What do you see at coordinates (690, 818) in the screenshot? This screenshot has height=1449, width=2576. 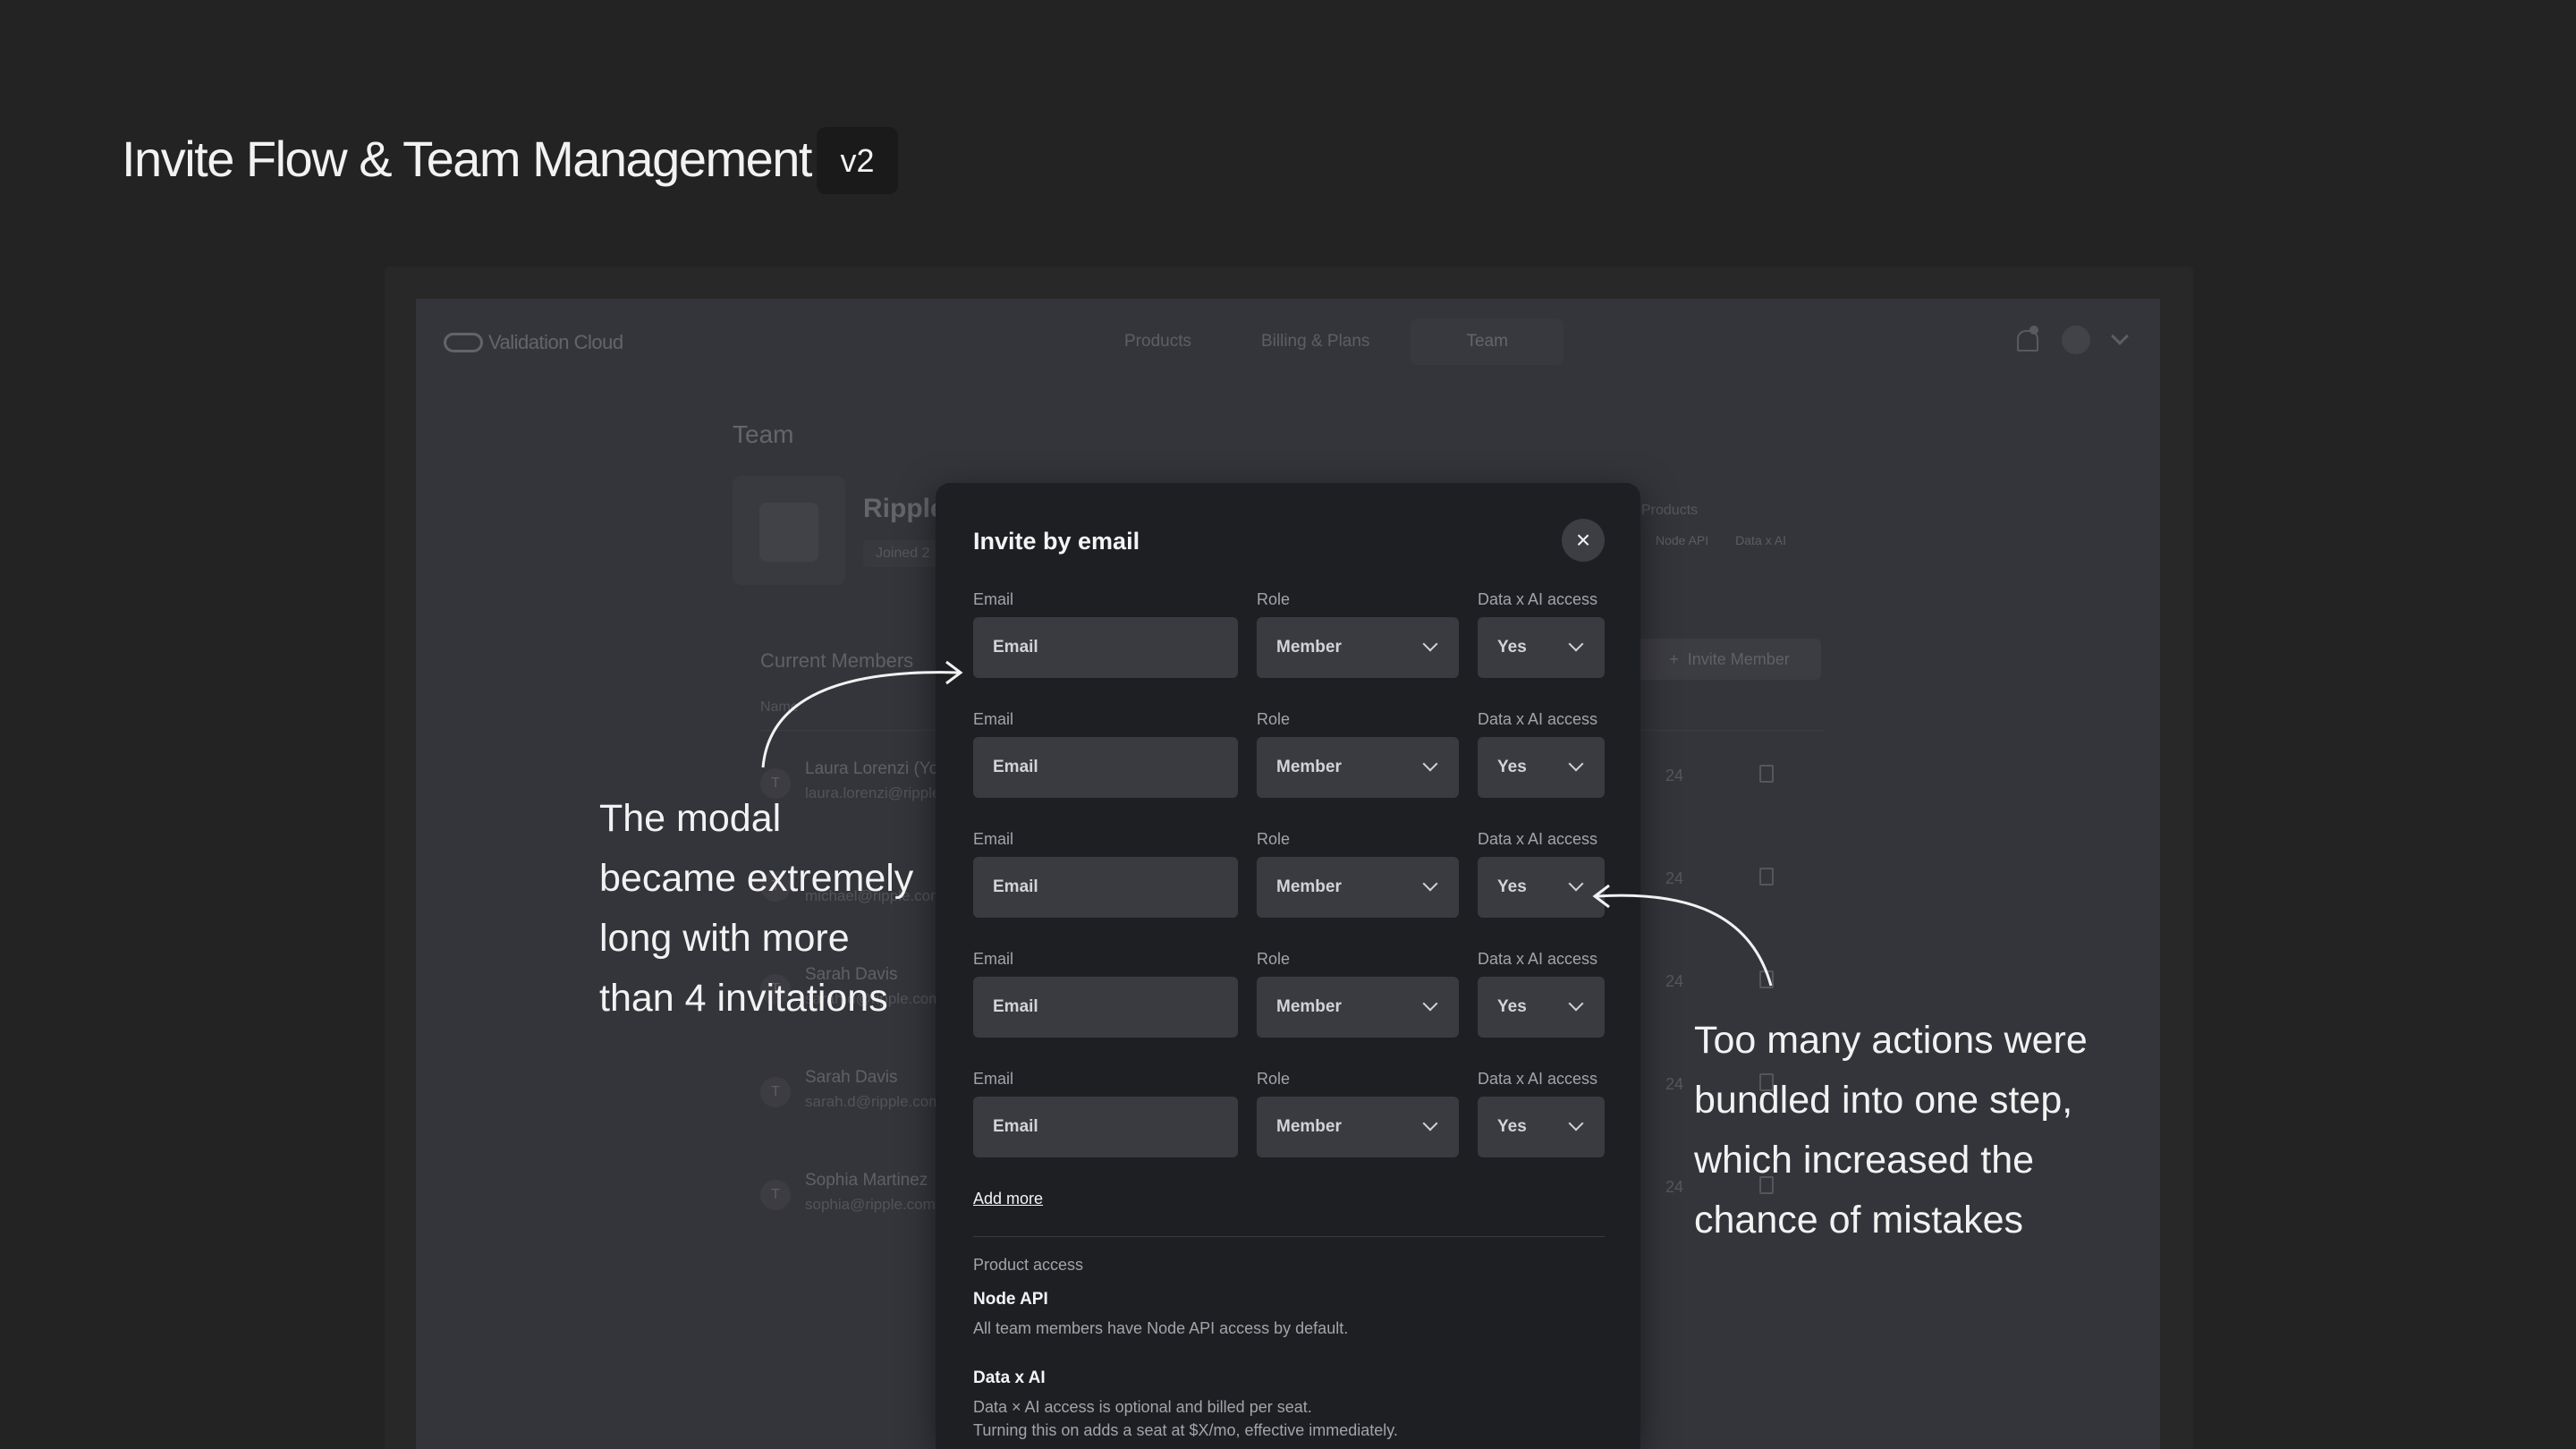 I see `annotation-left-line: The modal` at bounding box center [690, 818].